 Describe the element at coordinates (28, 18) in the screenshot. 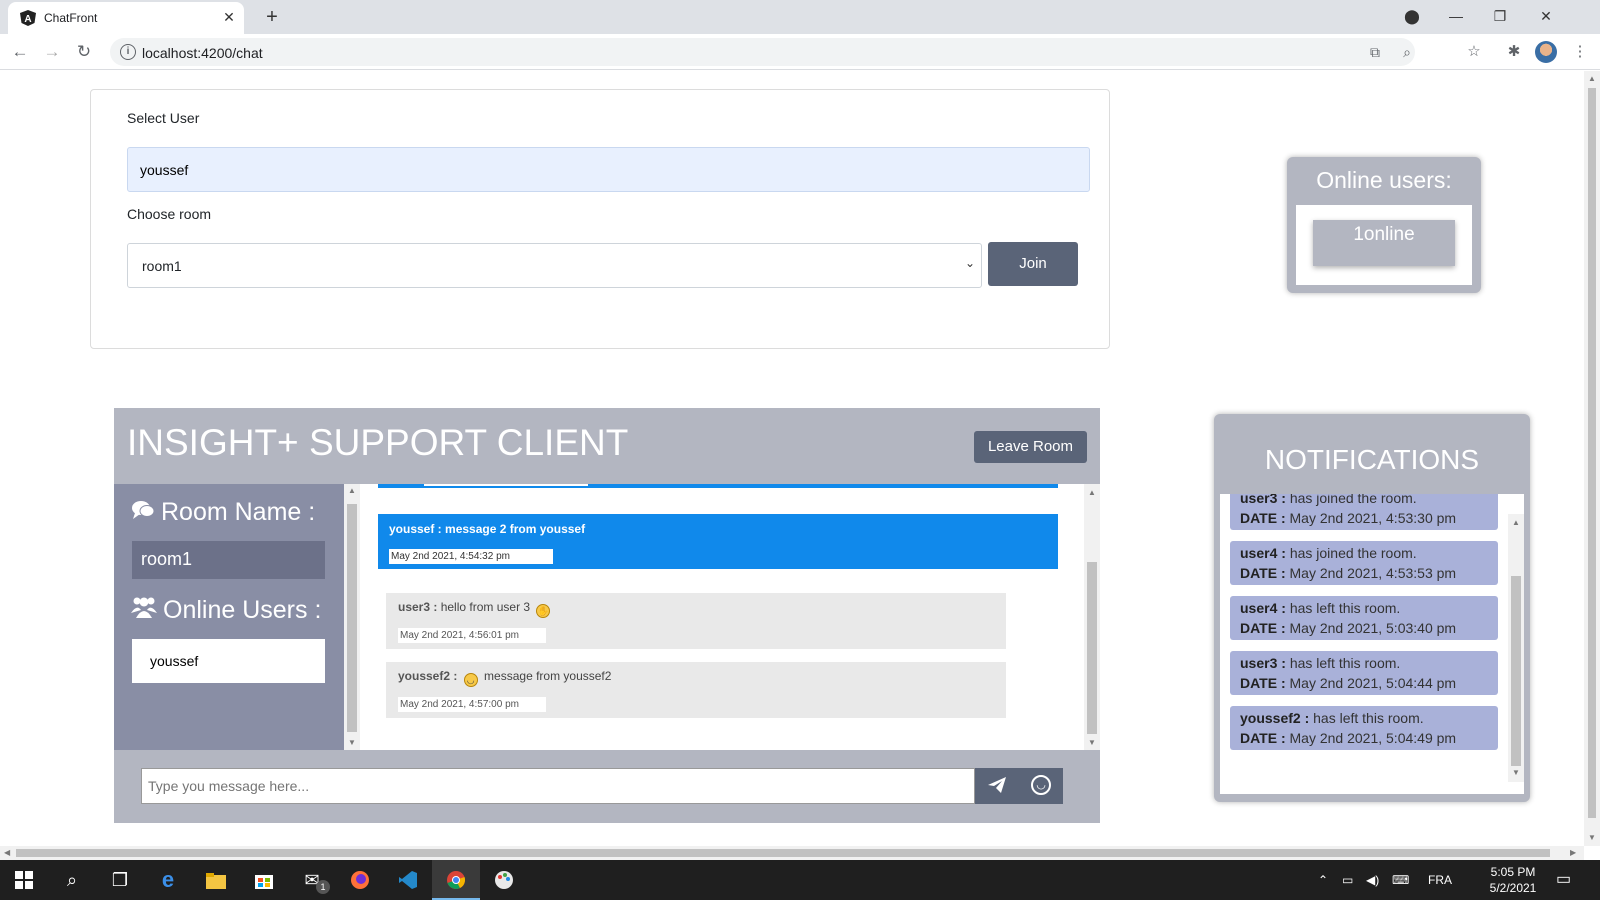

I see `angular-icon: A` at that location.